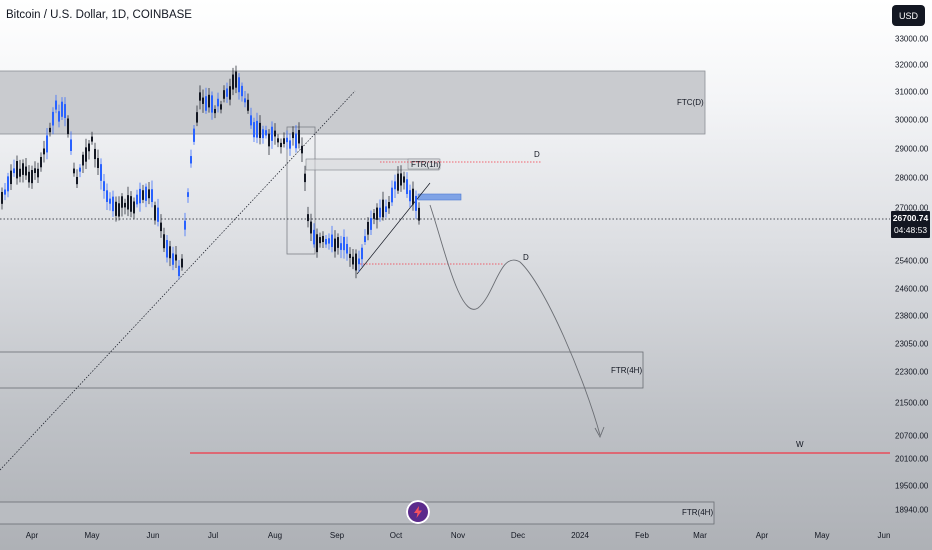  Describe the element at coordinates (822, 535) in the screenshot. I see `time-tick: May` at that location.